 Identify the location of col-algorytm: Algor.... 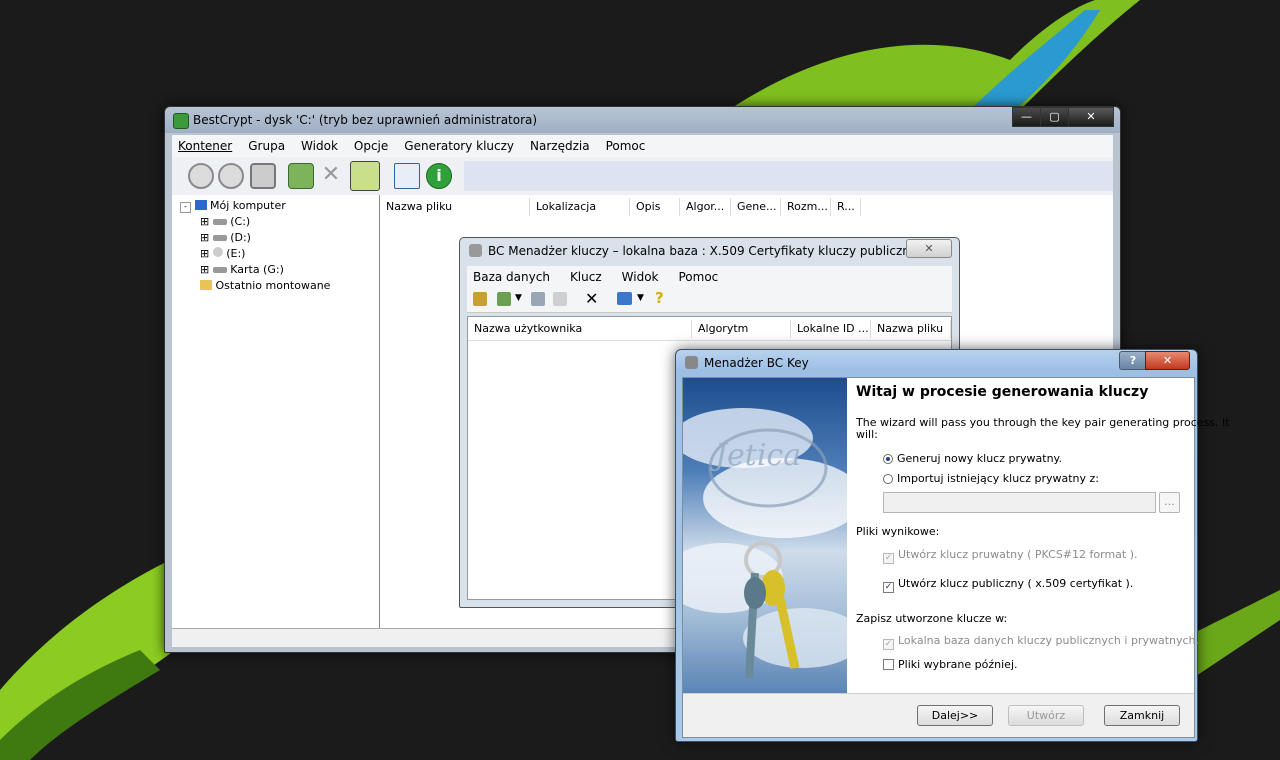
(705, 207).